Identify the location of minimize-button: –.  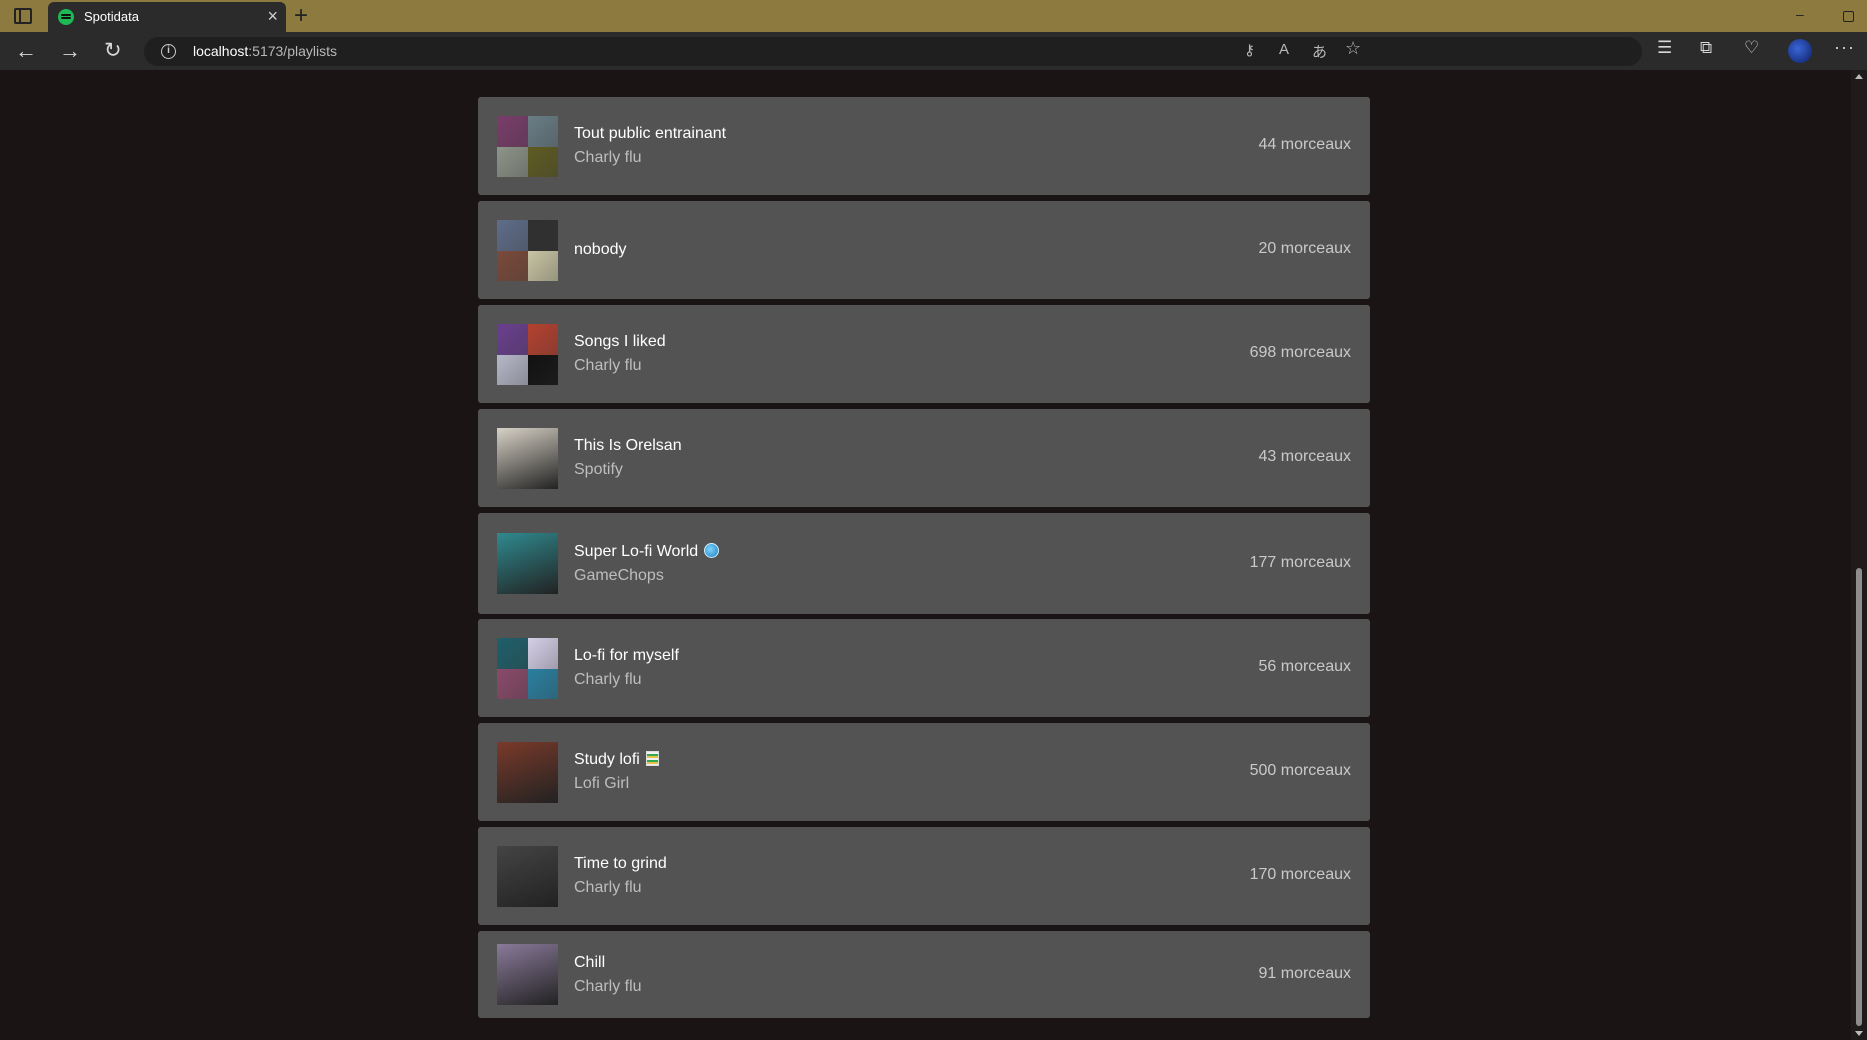
(1800, 14).